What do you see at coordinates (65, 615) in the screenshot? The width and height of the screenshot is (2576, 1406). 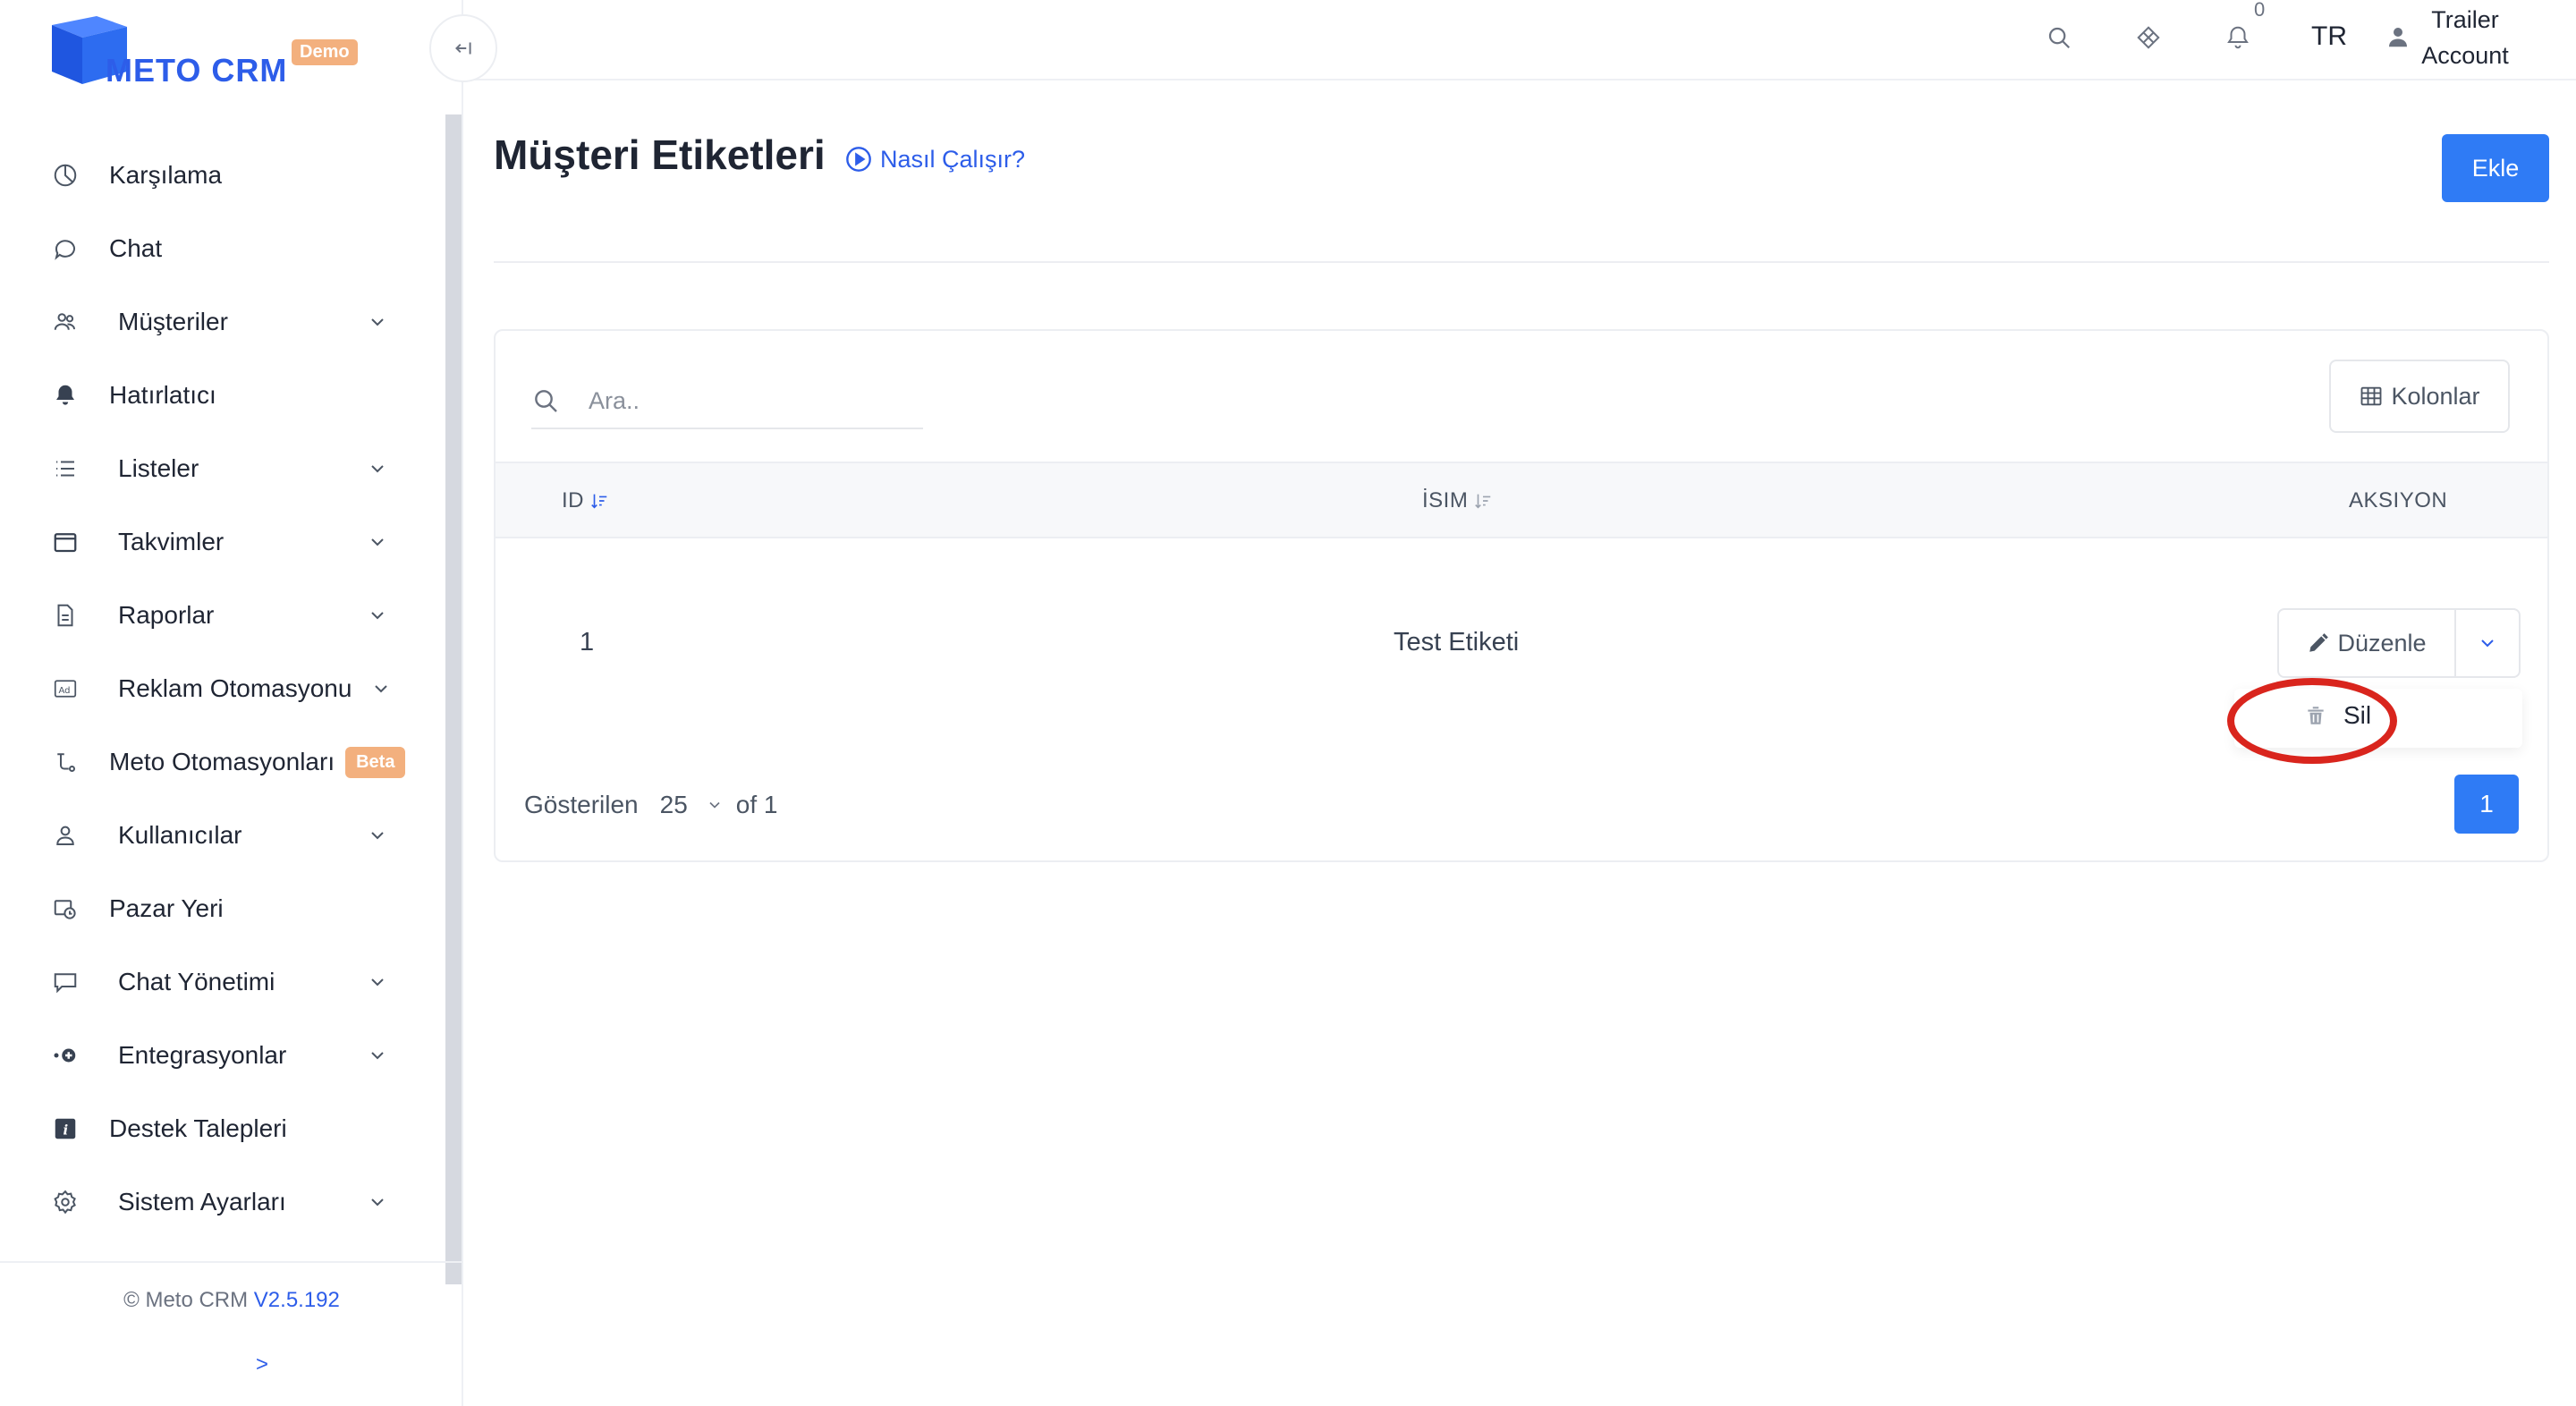 I see `document-icon` at bounding box center [65, 615].